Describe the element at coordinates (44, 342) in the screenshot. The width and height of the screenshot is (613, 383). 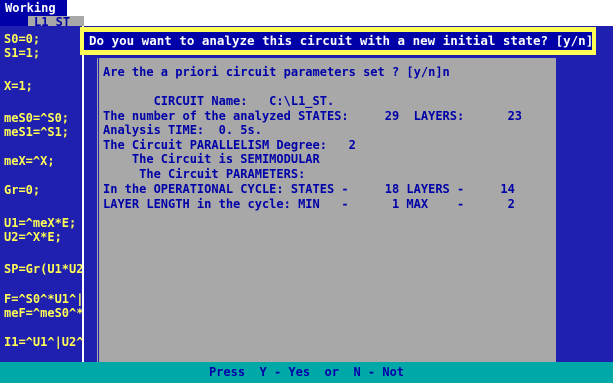
I see `code-line: I1=^U1^|U2^` at that location.